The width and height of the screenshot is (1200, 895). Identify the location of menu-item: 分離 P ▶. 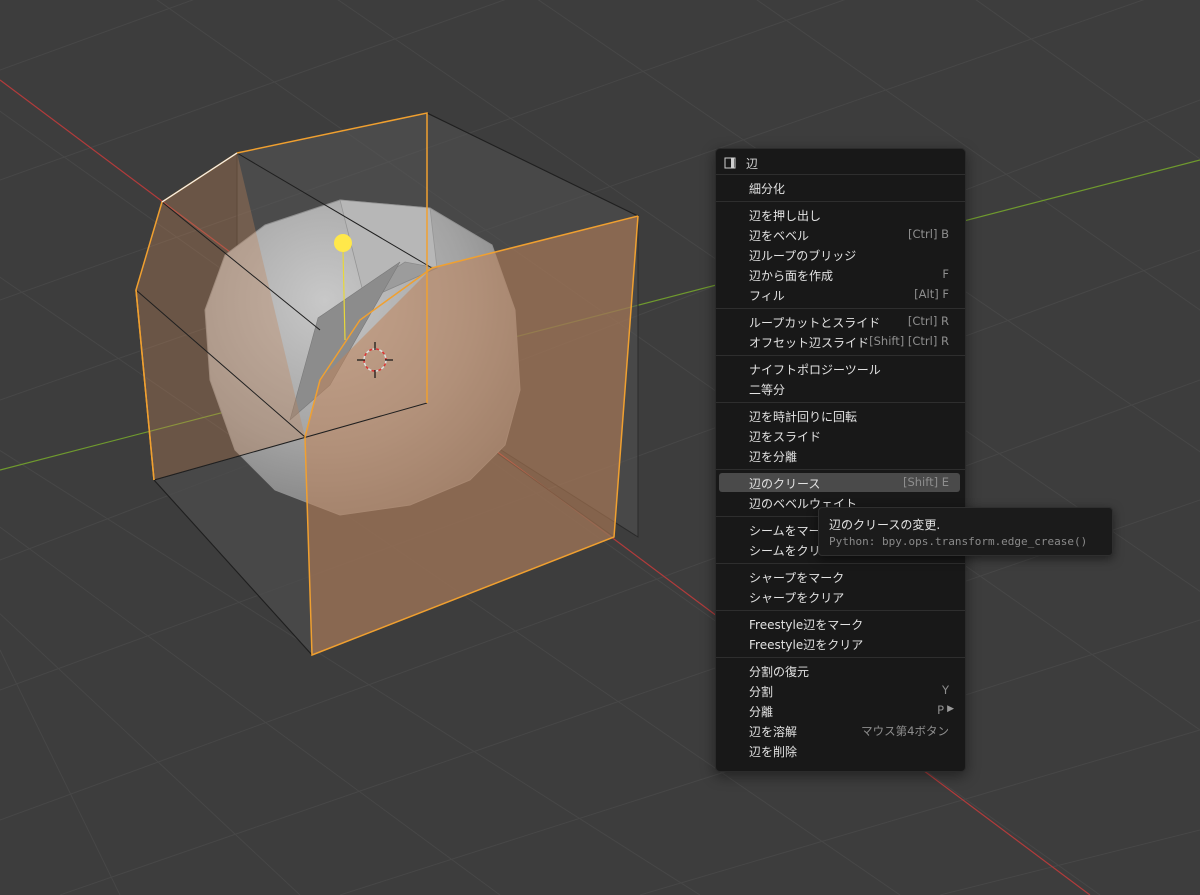
(839, 710).